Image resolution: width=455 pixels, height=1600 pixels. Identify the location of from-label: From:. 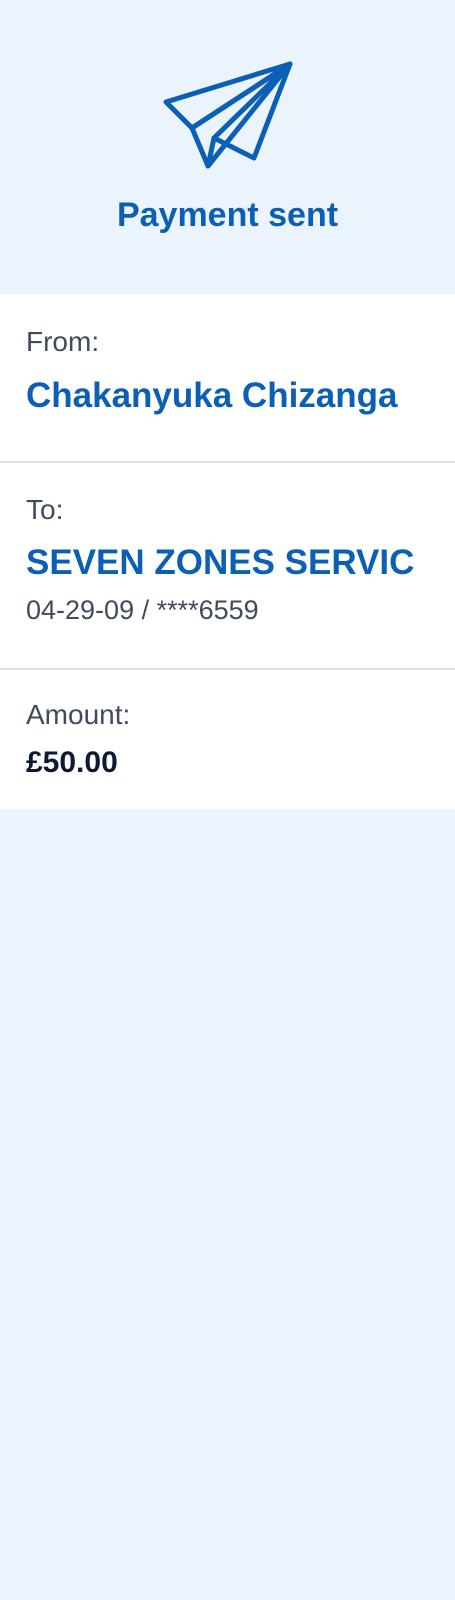
(63, 341).